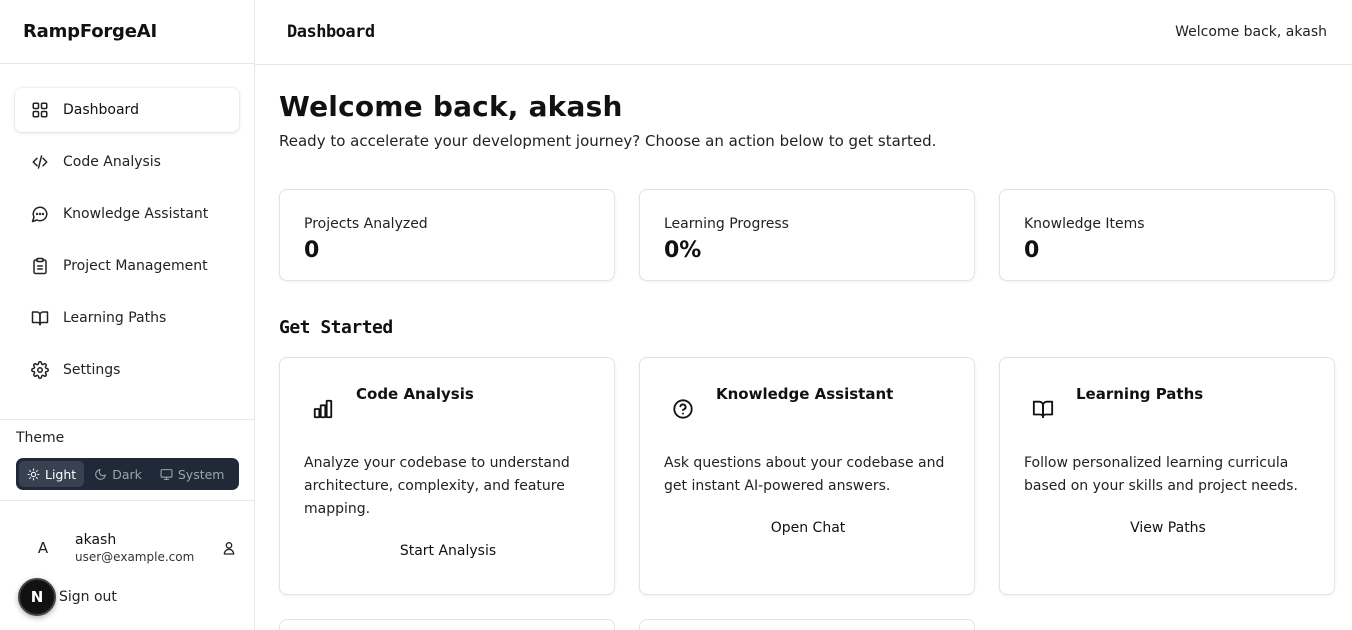  What do you see at coordinates (127, 32) in the screenshot?
I see `brand-logo: RampForgeAI` at bounding box center [127, 32].